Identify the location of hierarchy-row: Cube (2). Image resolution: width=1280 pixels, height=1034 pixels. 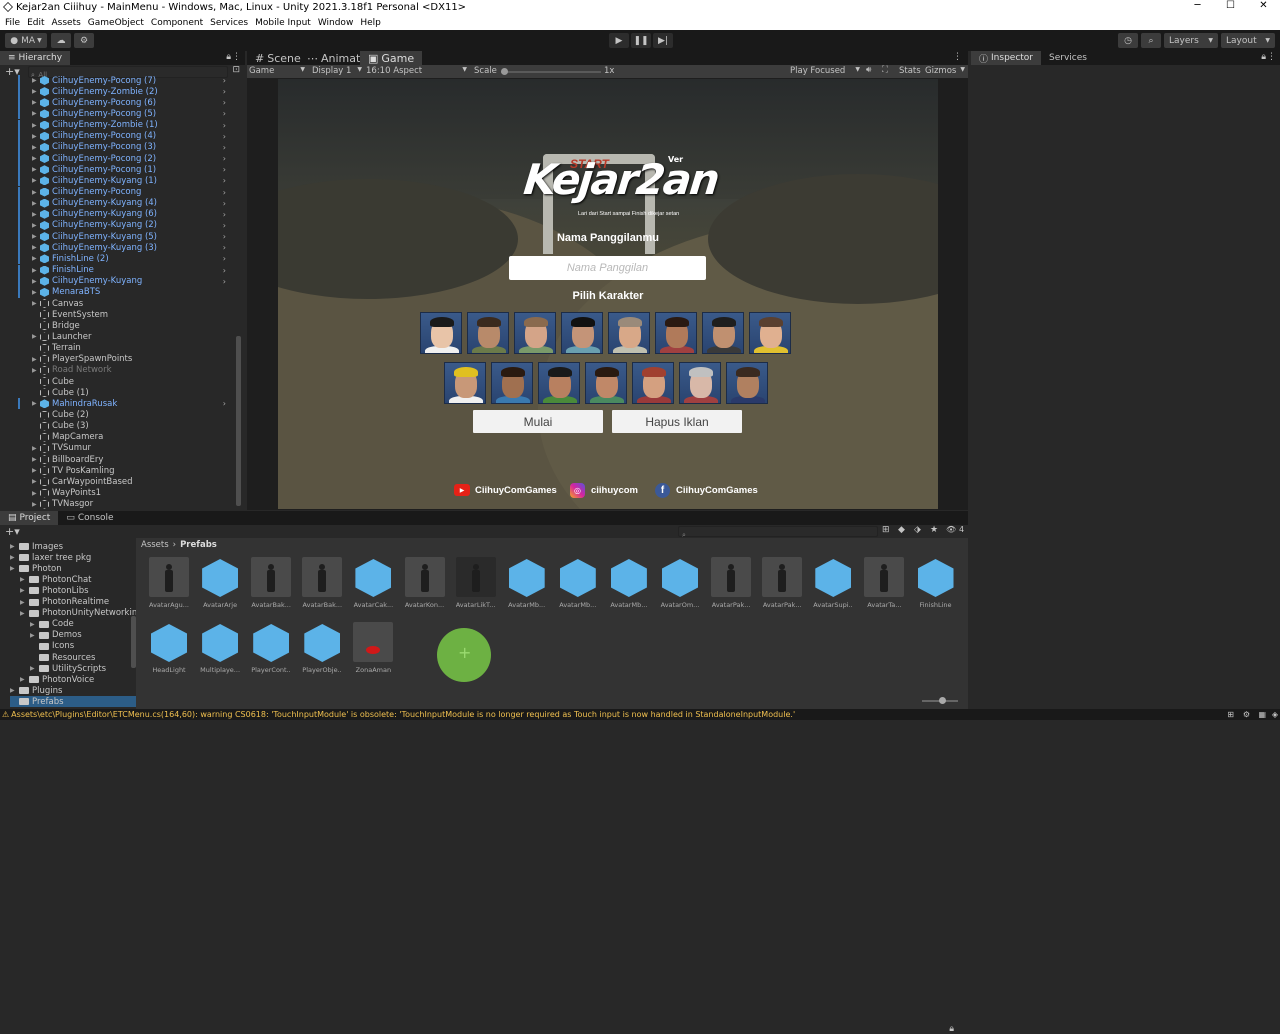
(116, 415).